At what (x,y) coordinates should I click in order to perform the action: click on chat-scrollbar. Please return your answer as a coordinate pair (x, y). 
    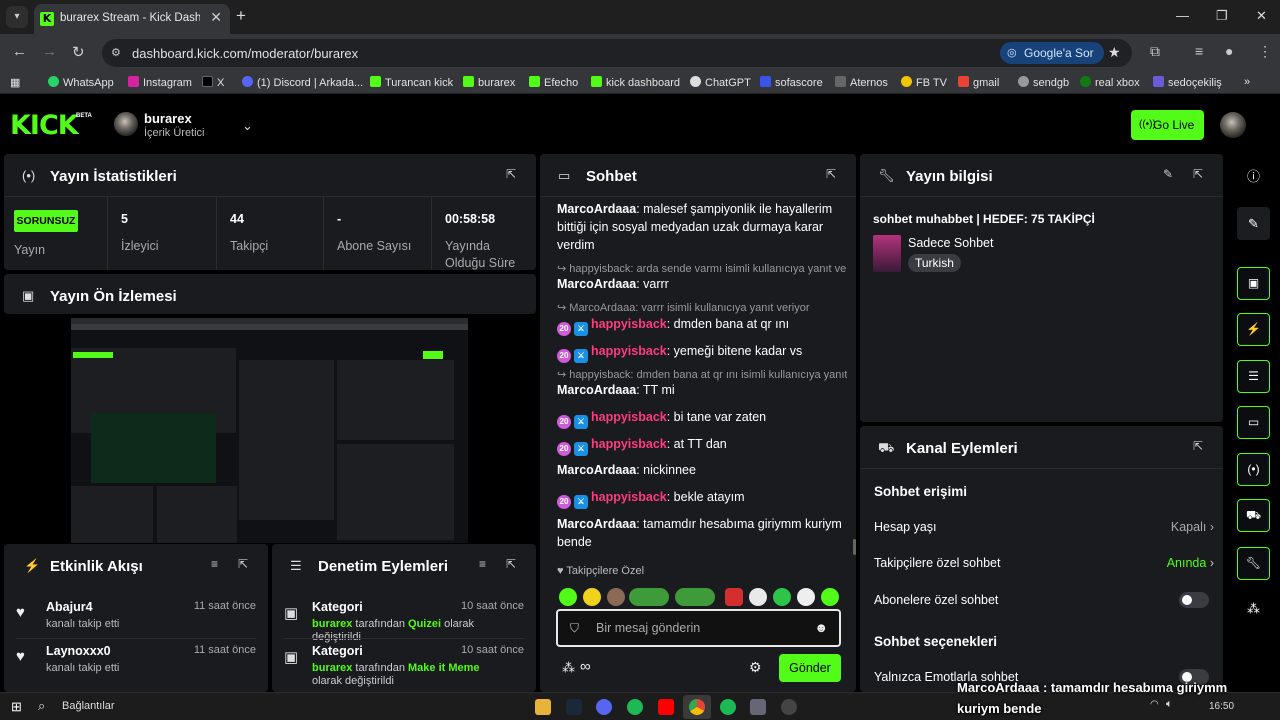
    Looking at the image, I should click on (854, 547).